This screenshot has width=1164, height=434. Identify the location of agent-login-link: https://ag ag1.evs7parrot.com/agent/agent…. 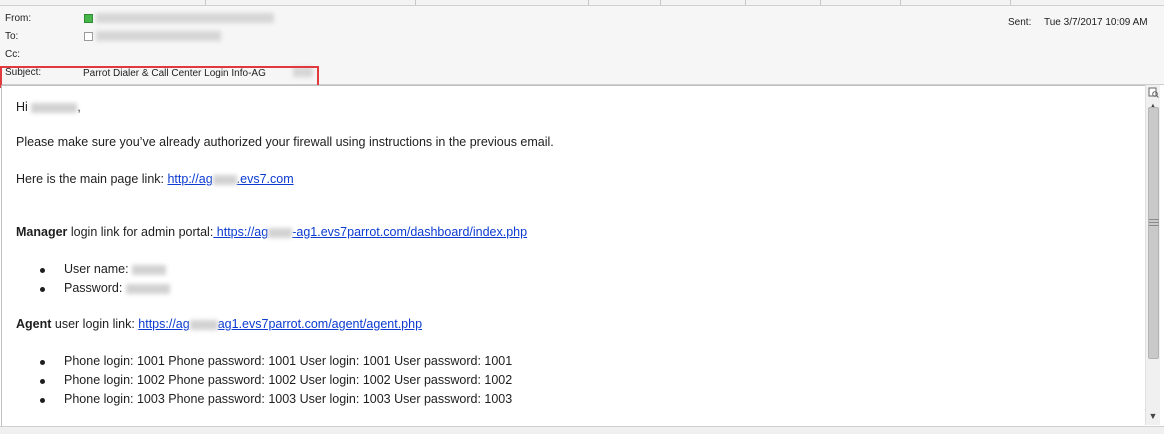
(280, 324).